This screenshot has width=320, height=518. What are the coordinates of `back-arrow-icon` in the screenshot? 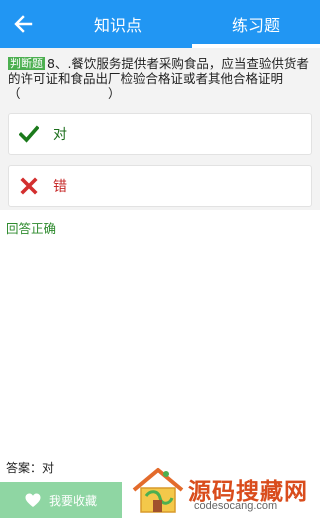 It's located at (23, 24).